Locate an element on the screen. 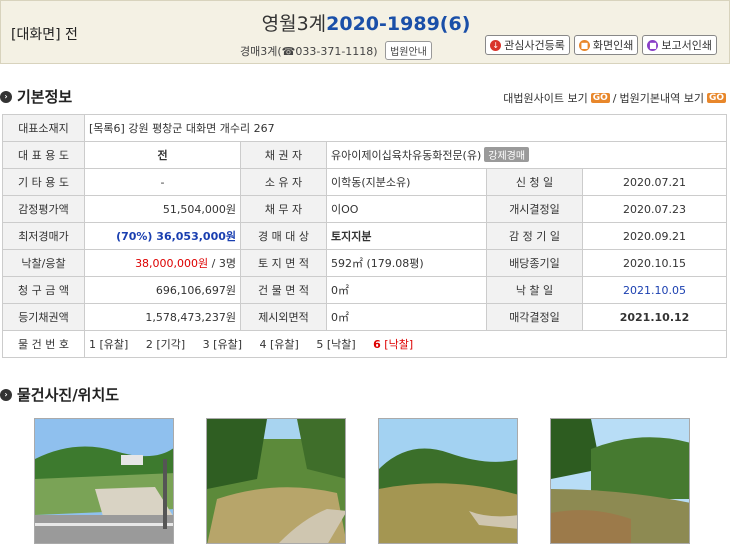  history-item-2: 2 [기각] is located at coordinates (165, 344).